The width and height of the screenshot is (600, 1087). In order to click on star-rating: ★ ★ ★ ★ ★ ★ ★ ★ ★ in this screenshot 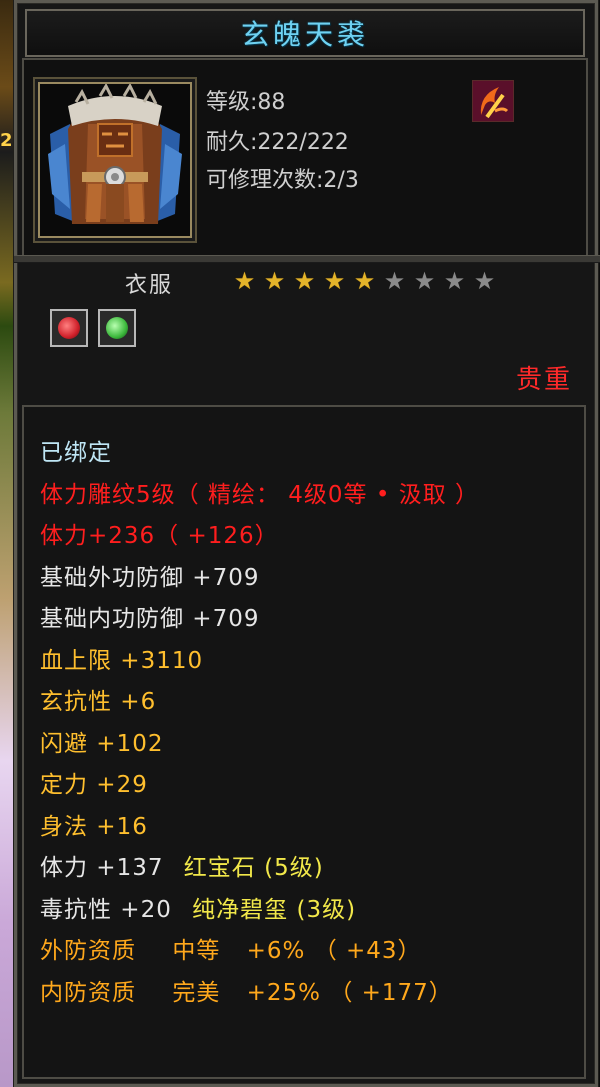, I will do `click(364, 281)`.